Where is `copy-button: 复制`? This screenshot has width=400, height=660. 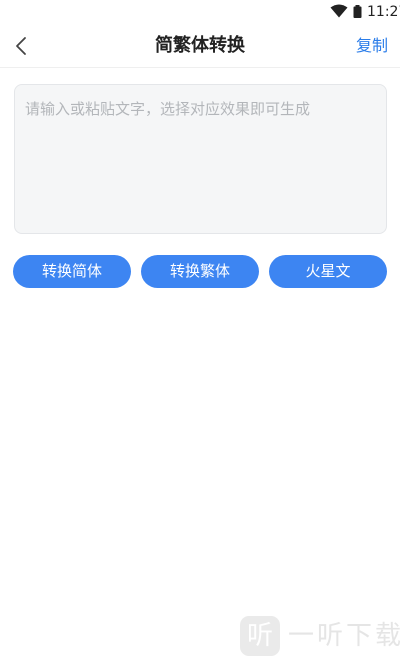
copy-button: 复制 is located at coordinates (372, 46).